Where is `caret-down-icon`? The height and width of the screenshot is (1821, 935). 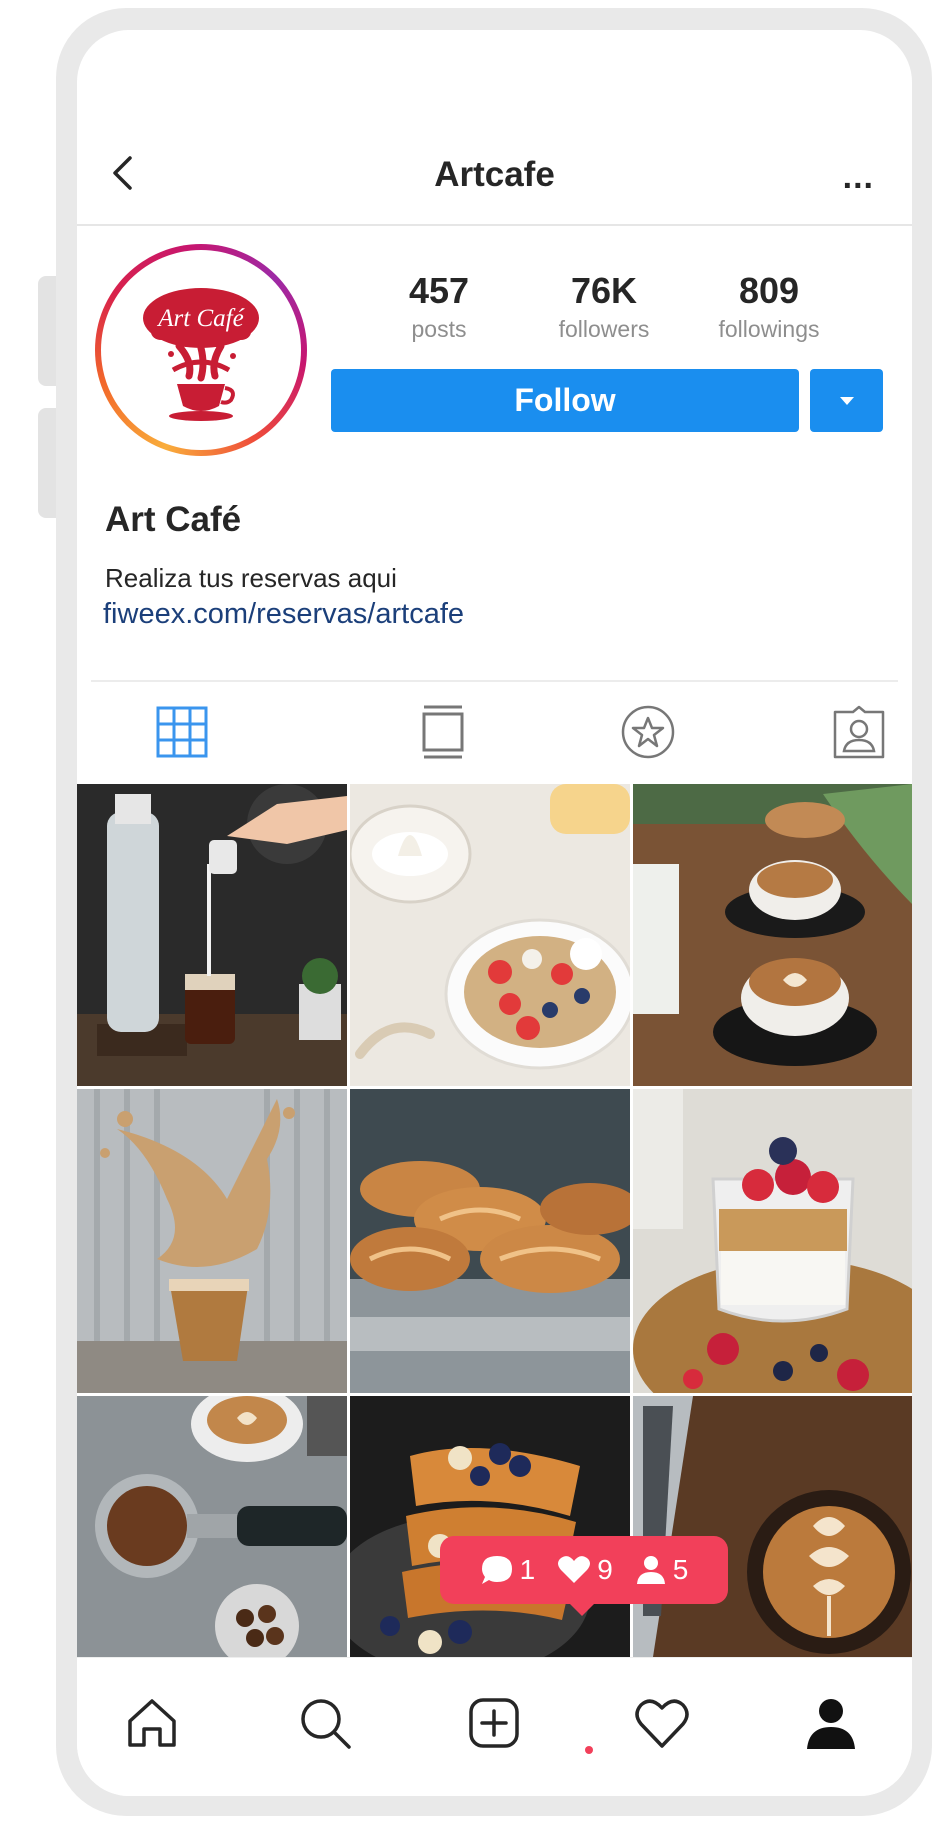
caret-down-icon is located at coordinates (846, 400).